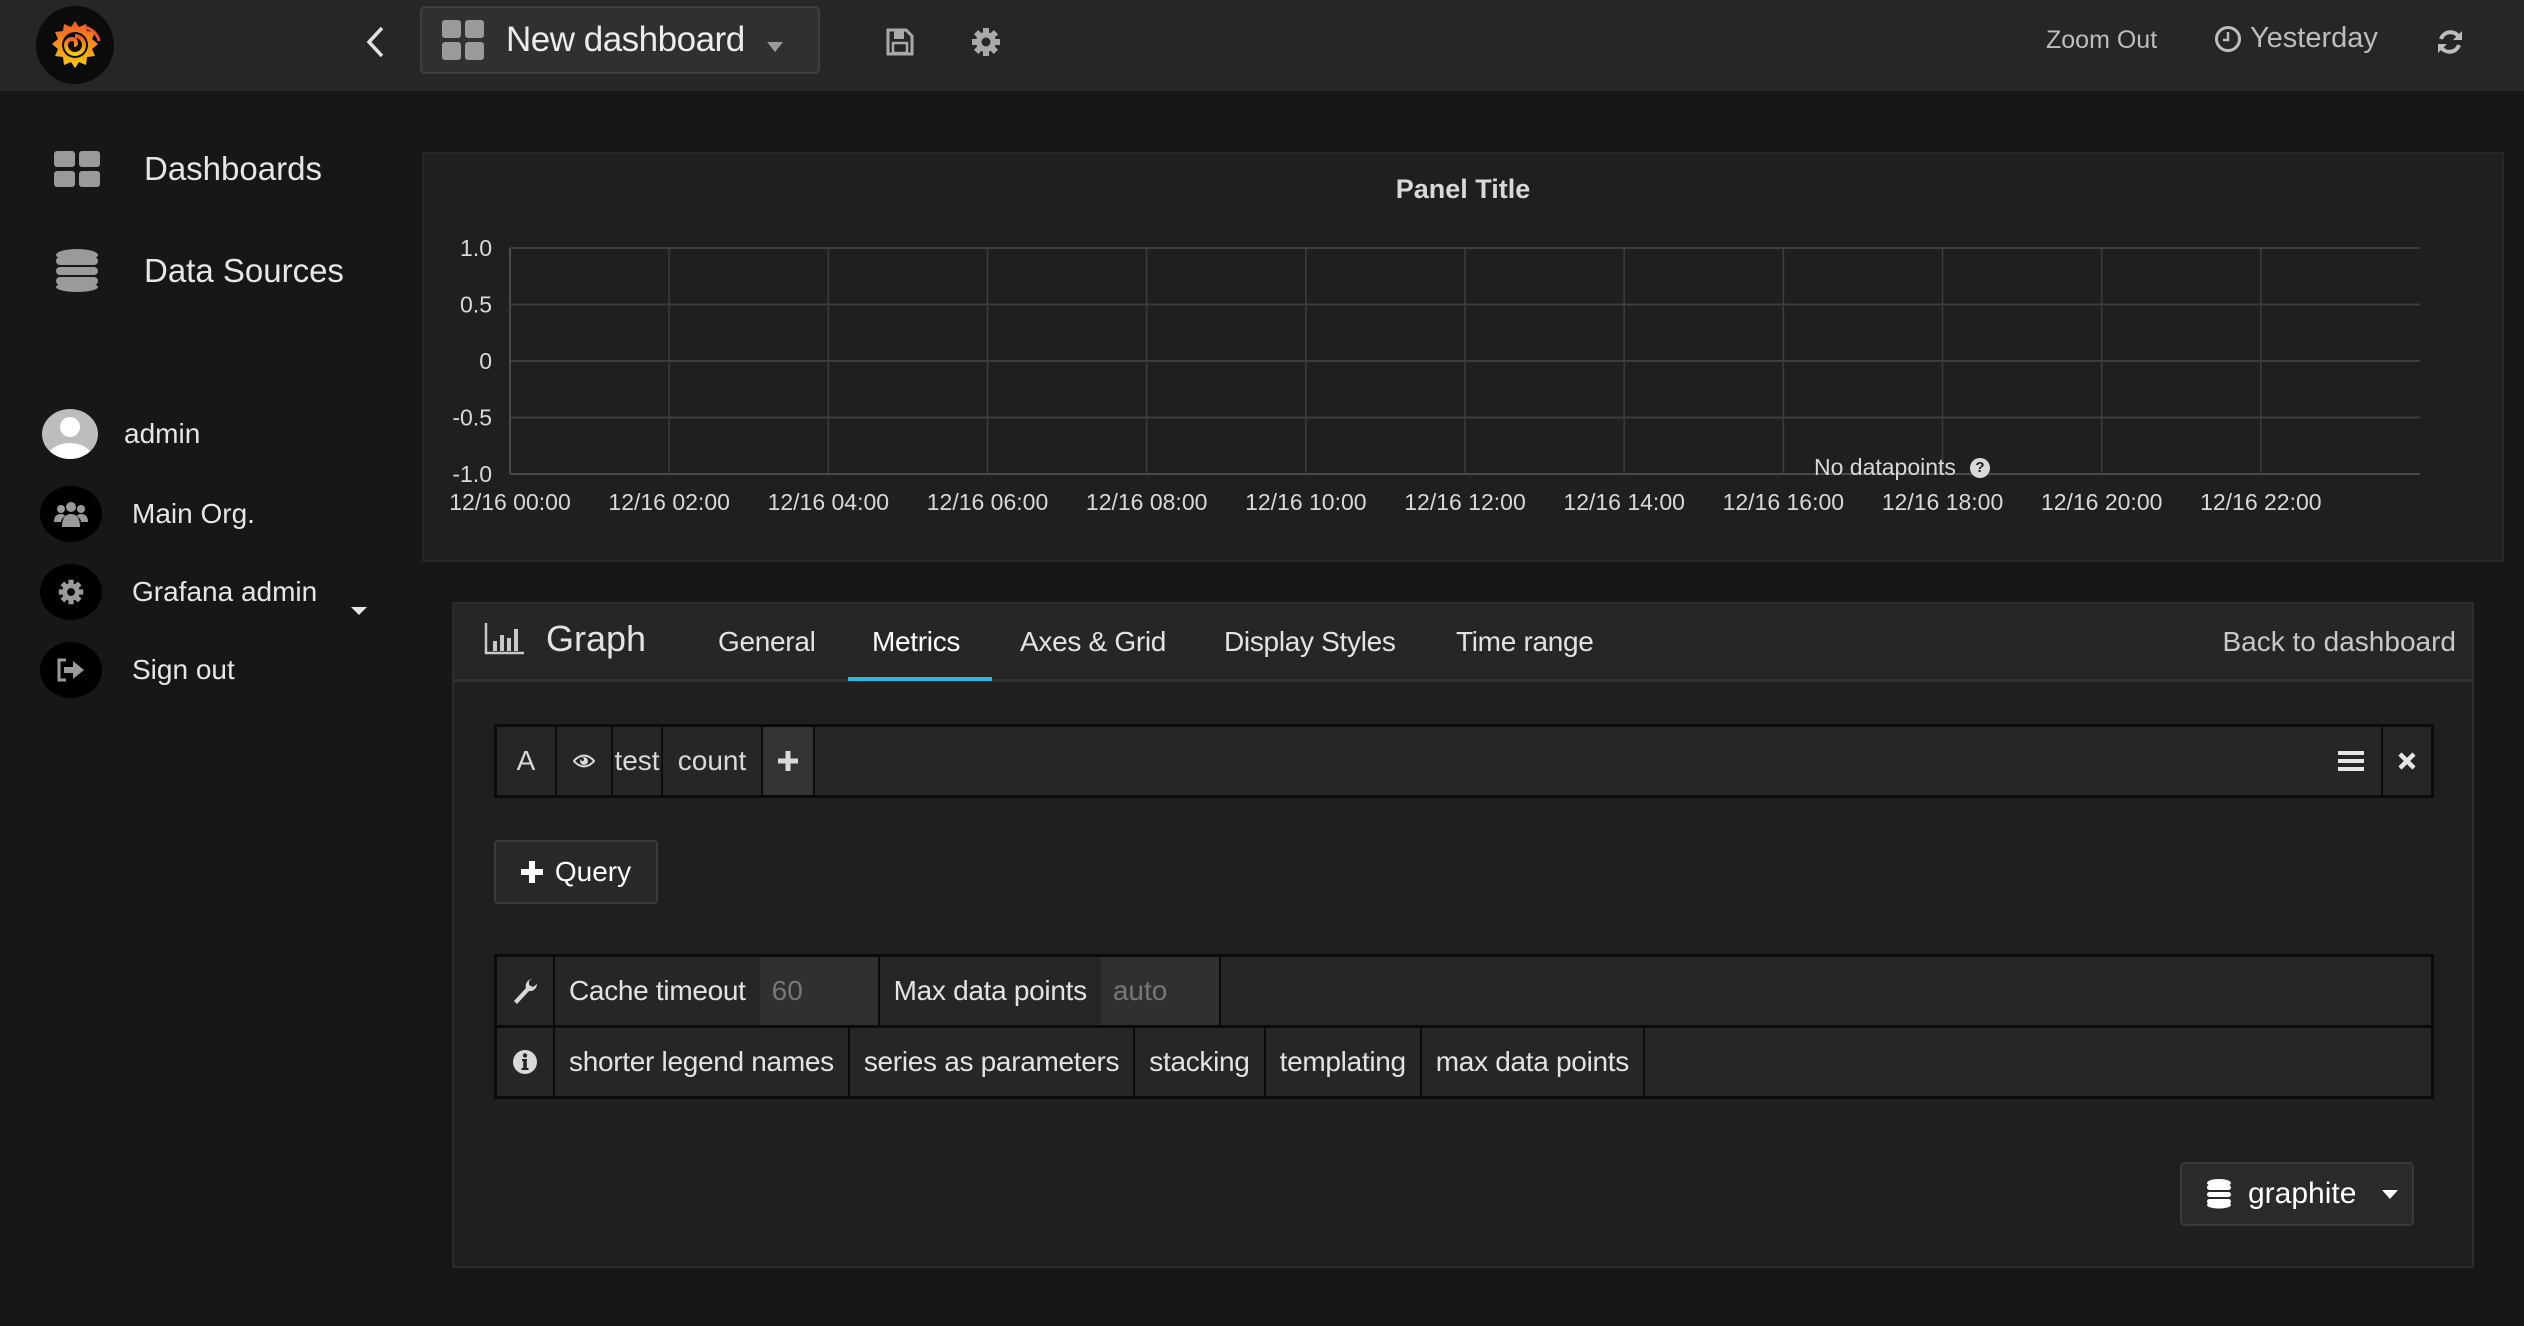 The height and width of the screenshot is (1326, 2524). What do you see at coordinates (1525, 642) in the screenshot?
I see `tab-time-range: Time range` at bounding box center [1525, 642].